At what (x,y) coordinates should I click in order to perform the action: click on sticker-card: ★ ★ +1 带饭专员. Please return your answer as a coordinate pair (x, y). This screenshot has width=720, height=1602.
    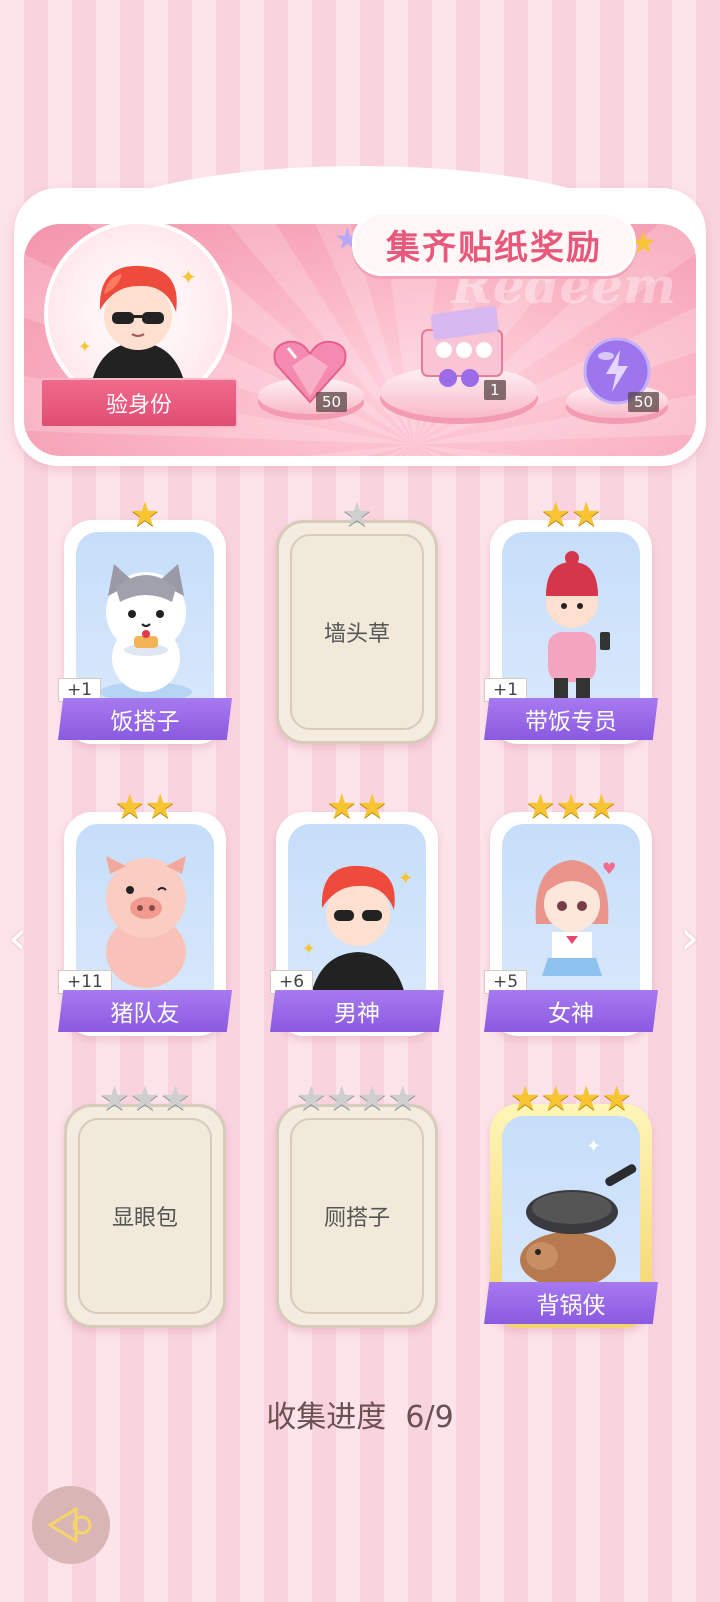
    Looking at the image, I should click on (571, 621).